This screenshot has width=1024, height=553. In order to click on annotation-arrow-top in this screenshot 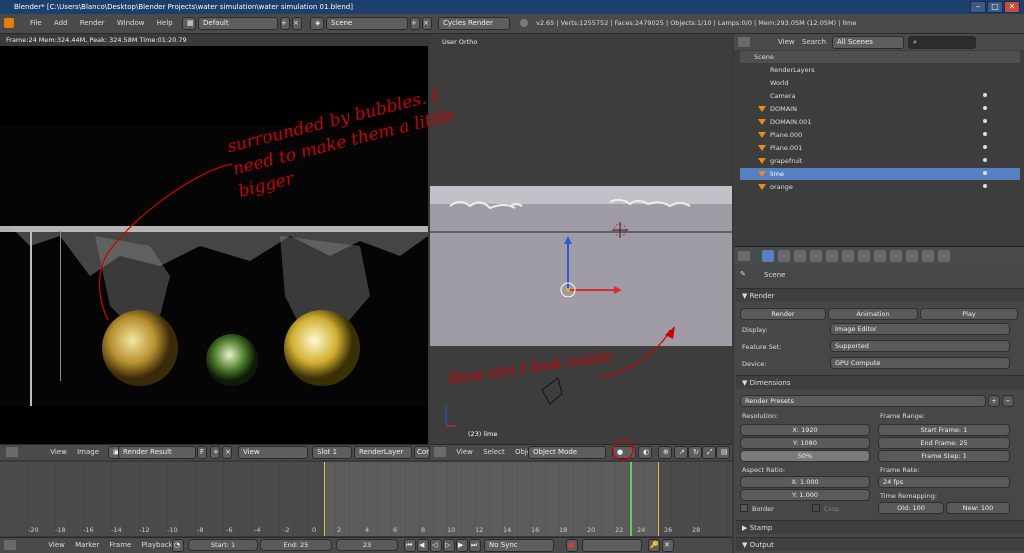, I will do `click(166, 242)`.